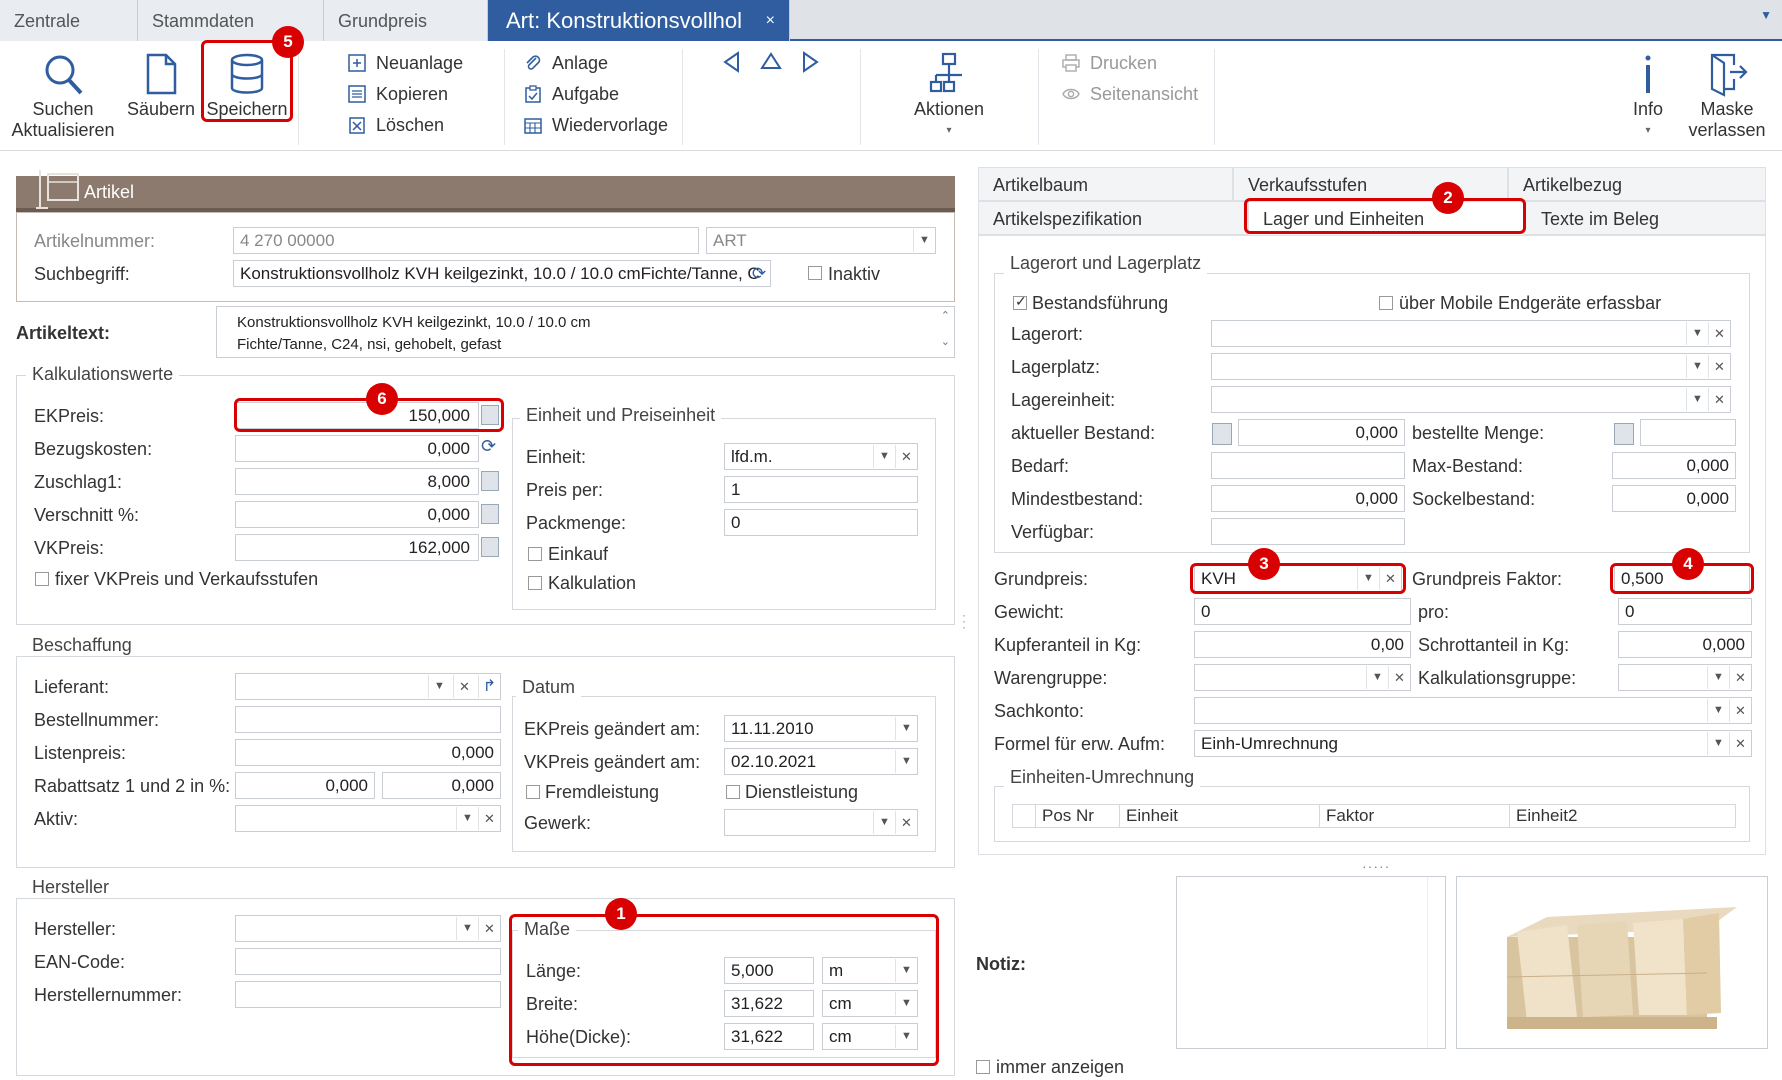 The image size is (1782, 1080). What do you see at coordinates (1471, 366) in the screenshot?
I see `lagerplatz-select: ▼ ✕` at bounding box center [1471, 366].